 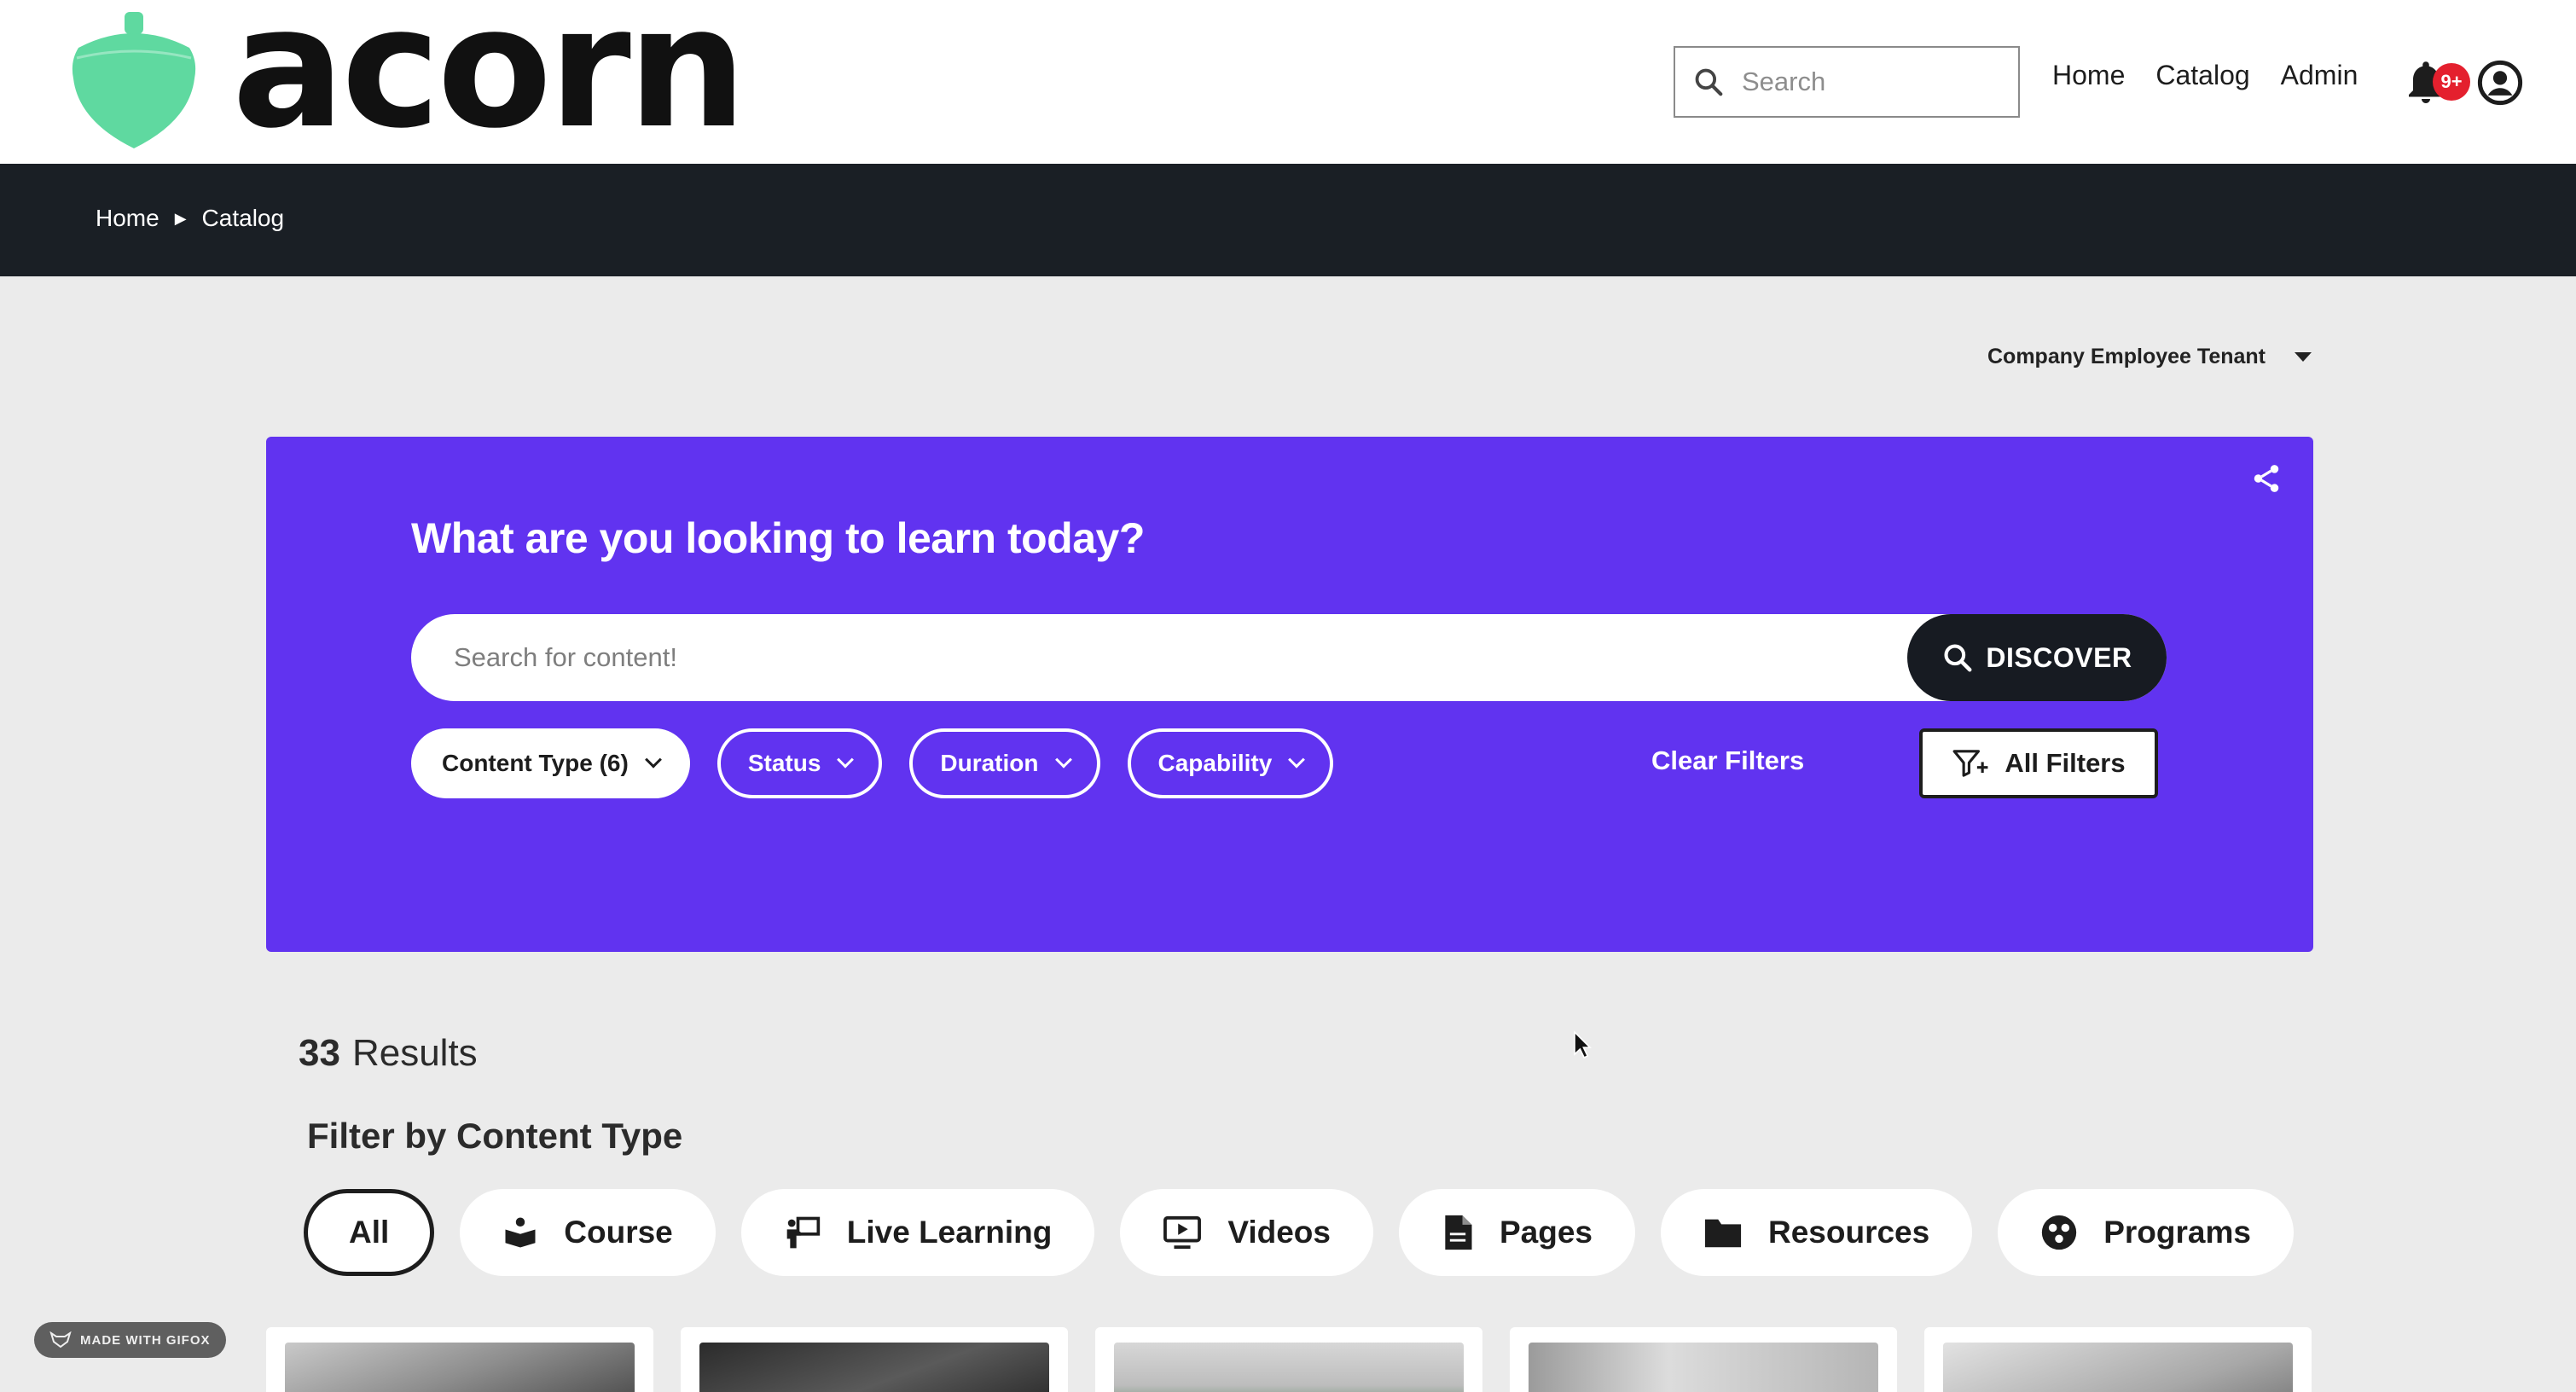 I want to click on document-icon, so click(x=1458, y=1232).